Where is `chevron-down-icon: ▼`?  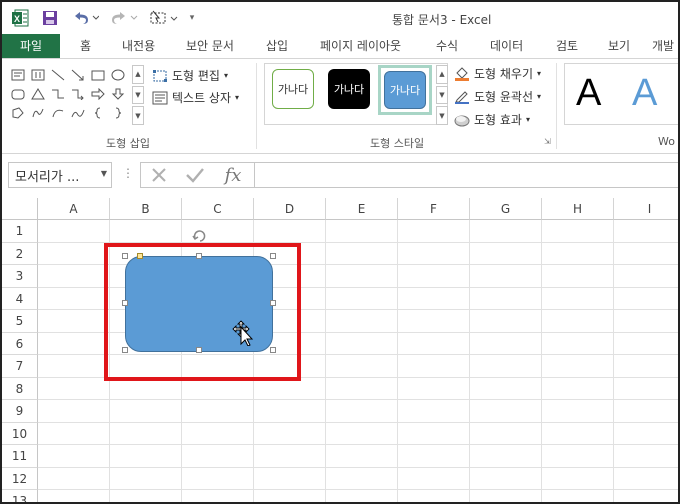
chevron-down-icon: ▼ is located at coordinates (104, 173).